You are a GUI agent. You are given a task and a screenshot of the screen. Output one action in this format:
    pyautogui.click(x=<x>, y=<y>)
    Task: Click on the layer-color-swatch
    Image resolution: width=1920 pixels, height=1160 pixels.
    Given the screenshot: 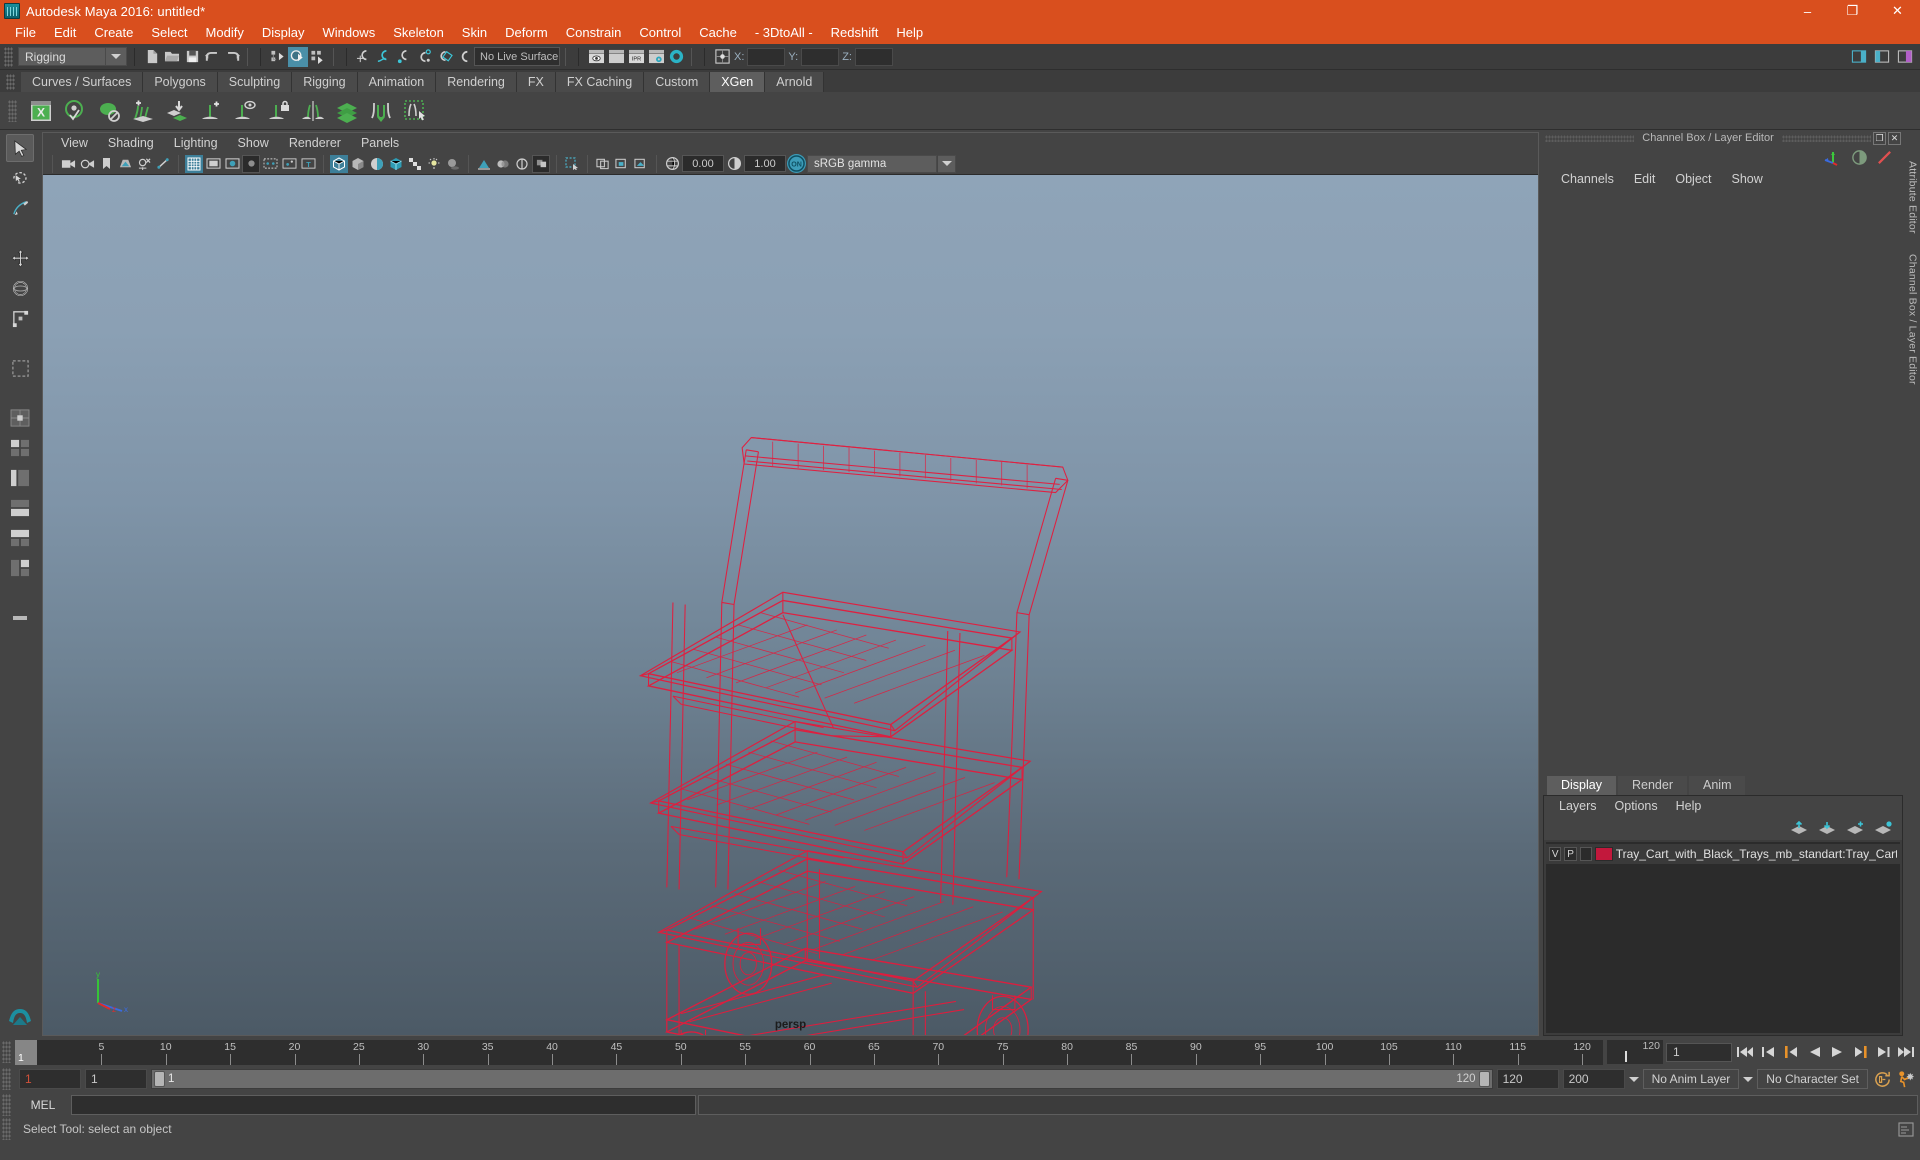 What is the action you would take?
    pyautogui.click(x=1604, y=854)
    